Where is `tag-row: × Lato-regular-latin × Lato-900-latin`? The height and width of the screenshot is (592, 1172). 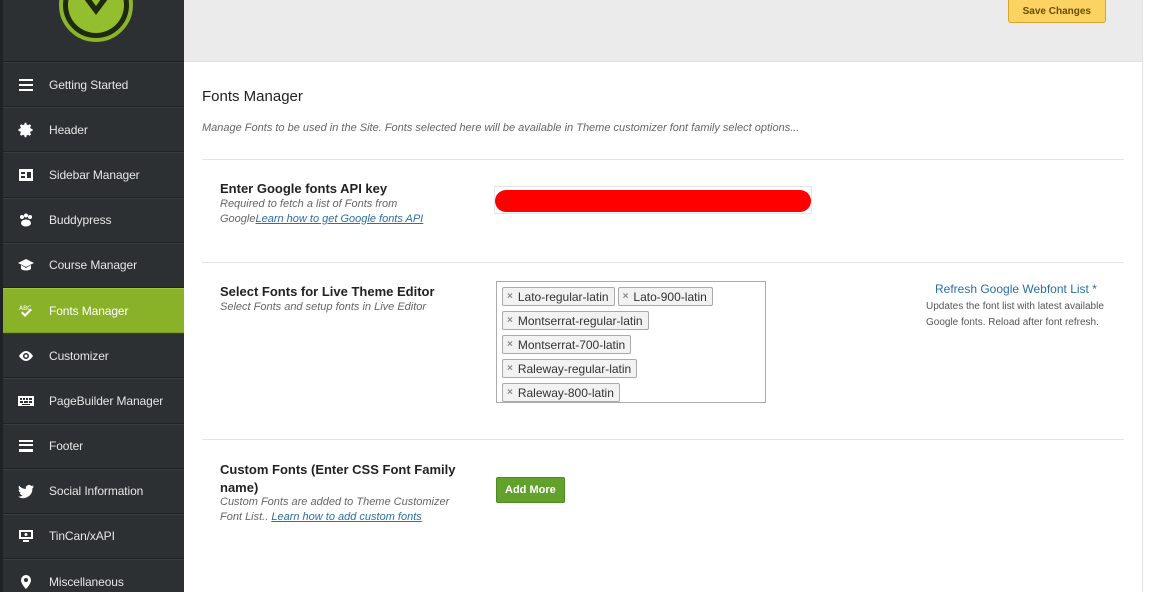 tag-row: × Lato-regular-latin × Lato-900-latin is located at coordinates (631, 297).